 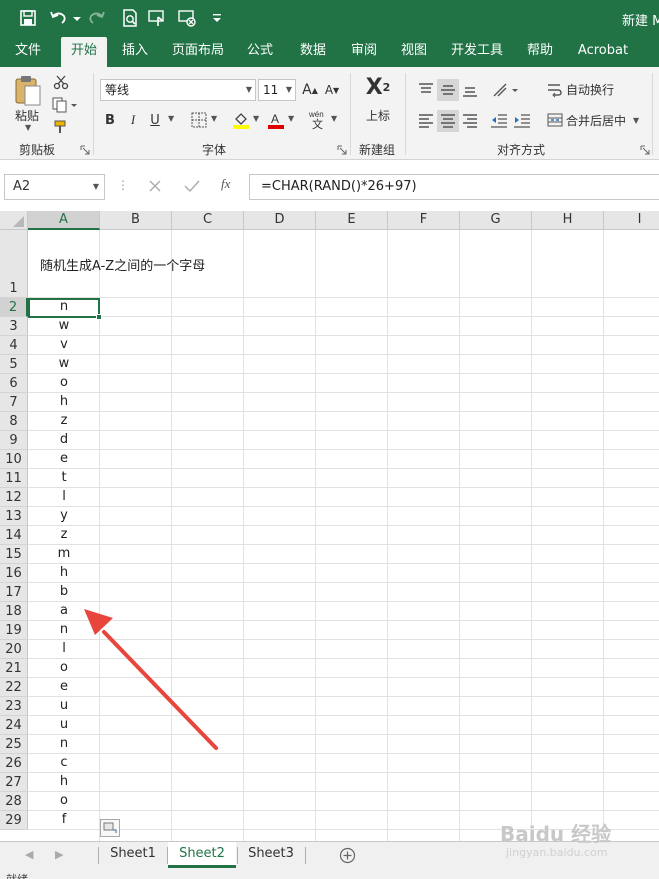 I want to click on borders-icon, so click(x=199, y=120).